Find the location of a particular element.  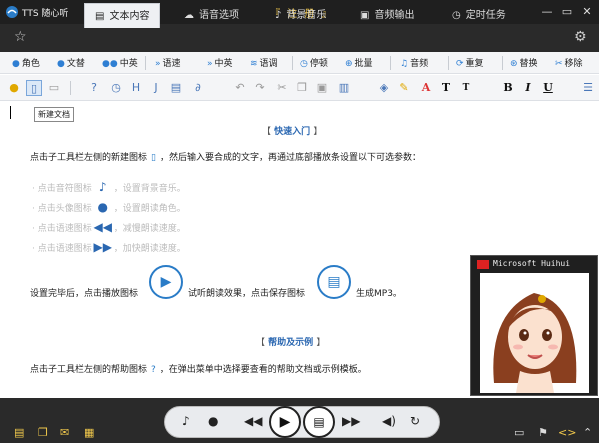

loop-icon: ↻ is located at coordinates (415, 421).